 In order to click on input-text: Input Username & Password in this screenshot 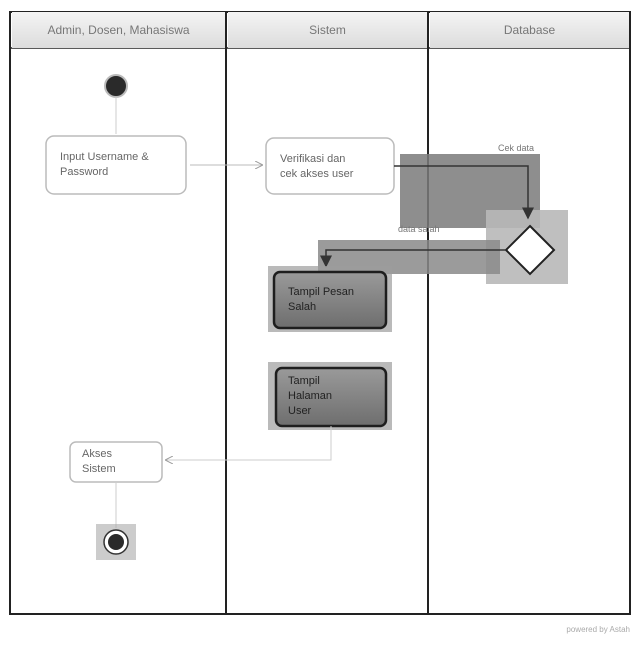, I will do `click(104, 165)`.